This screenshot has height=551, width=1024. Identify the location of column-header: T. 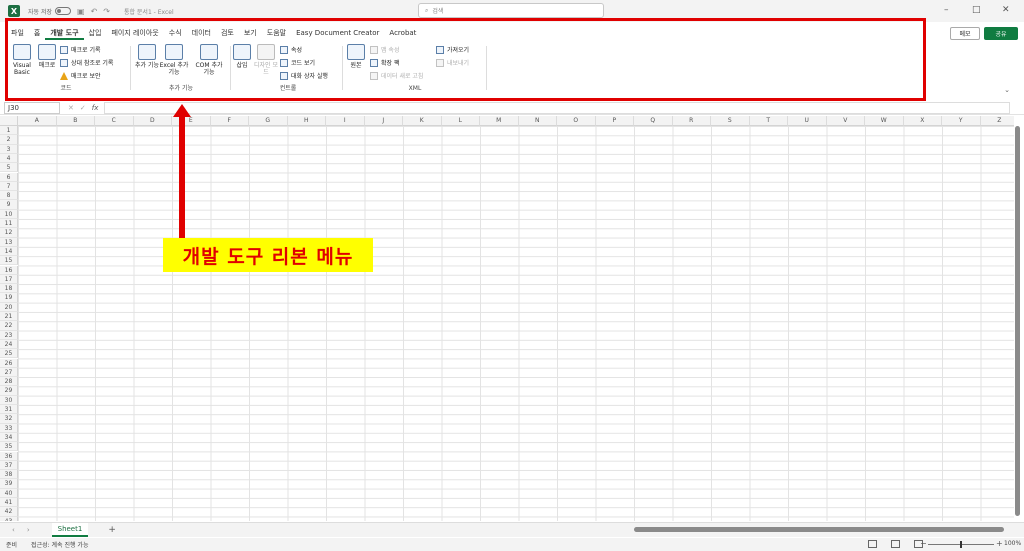
(768, 121).